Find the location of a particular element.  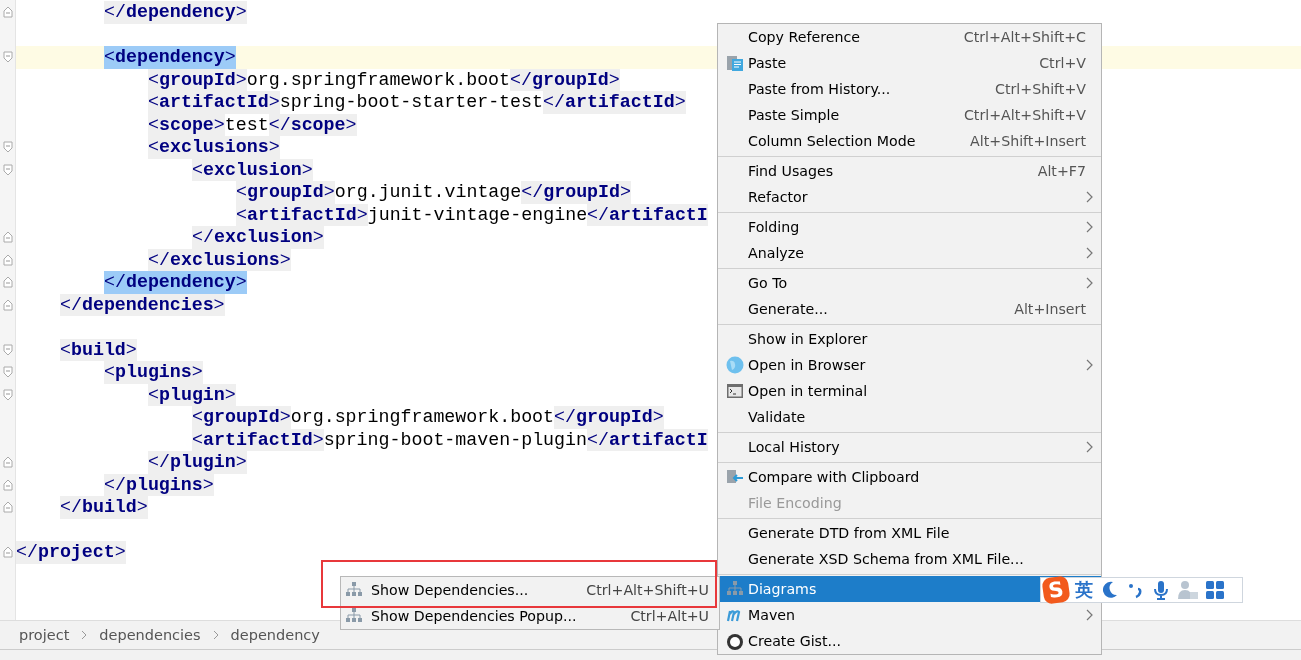

menu-item: Open in terminal is located at coordinates (909, 391).